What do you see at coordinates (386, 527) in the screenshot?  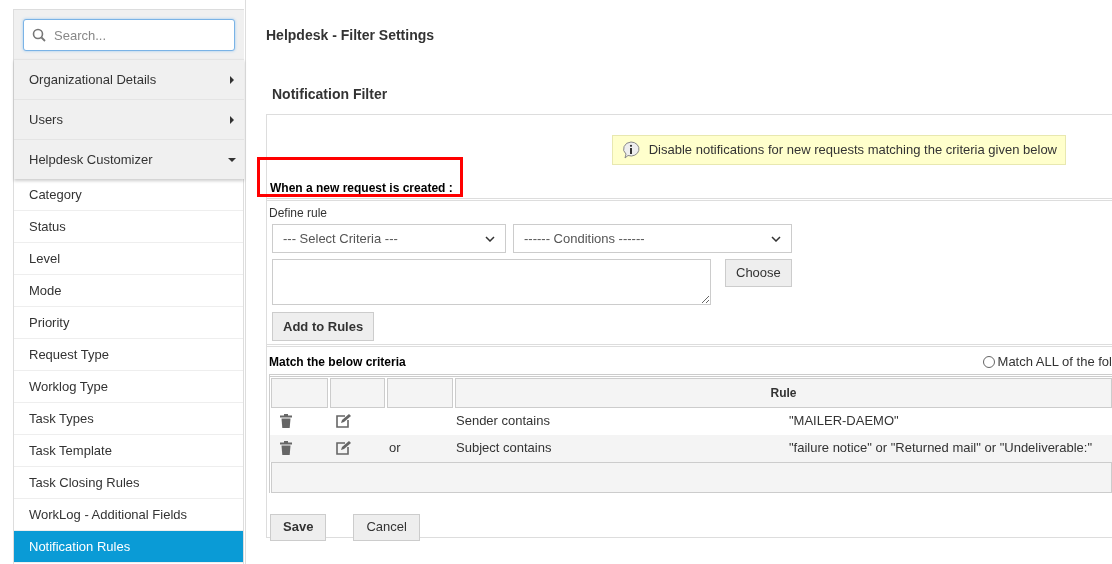 I see `cancel-button: Cancel` at bounding box center [386, 527].